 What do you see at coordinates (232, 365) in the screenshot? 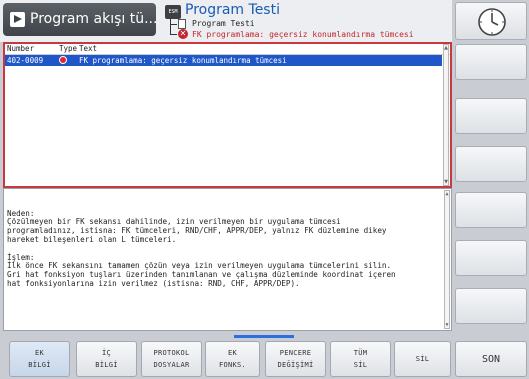
I see `softkey-line2: FONKS.` at bounding box center [232, 365].